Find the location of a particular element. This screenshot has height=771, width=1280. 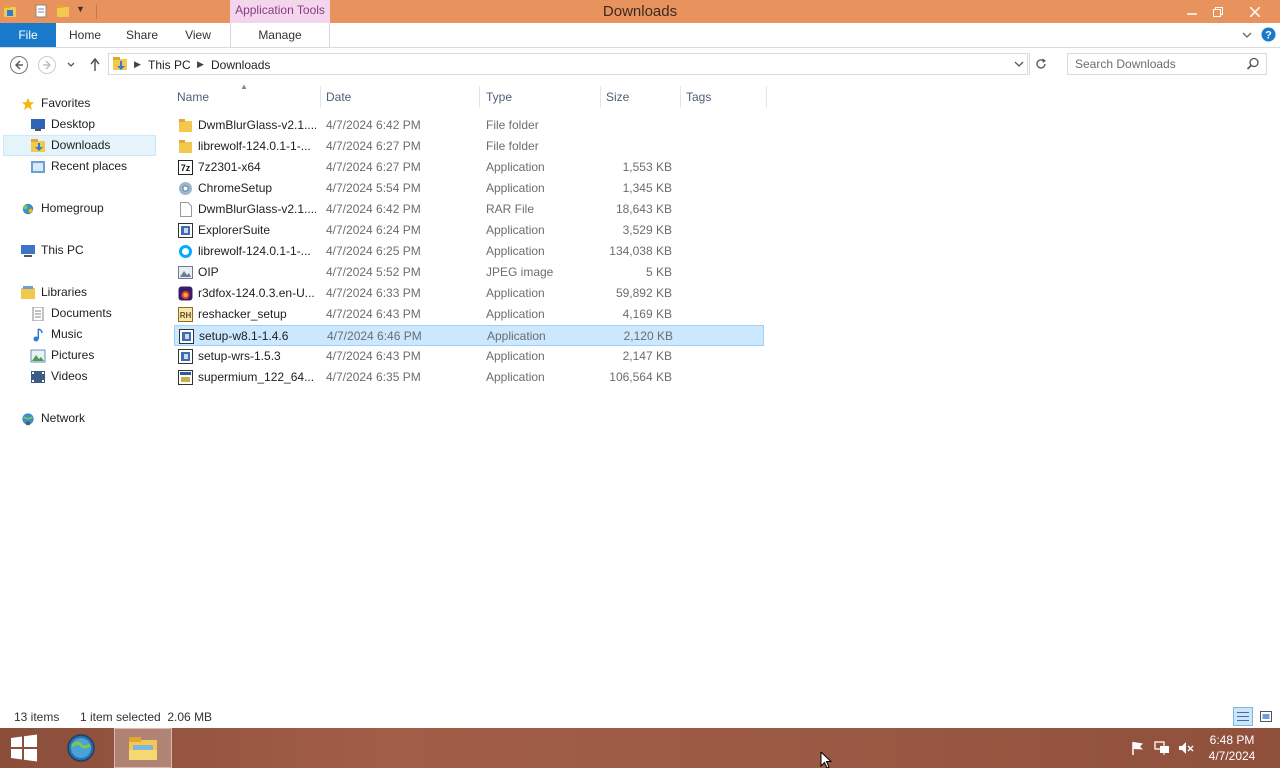

breadcrumb-this-pc: This PC is located at coordinates (169, 65).